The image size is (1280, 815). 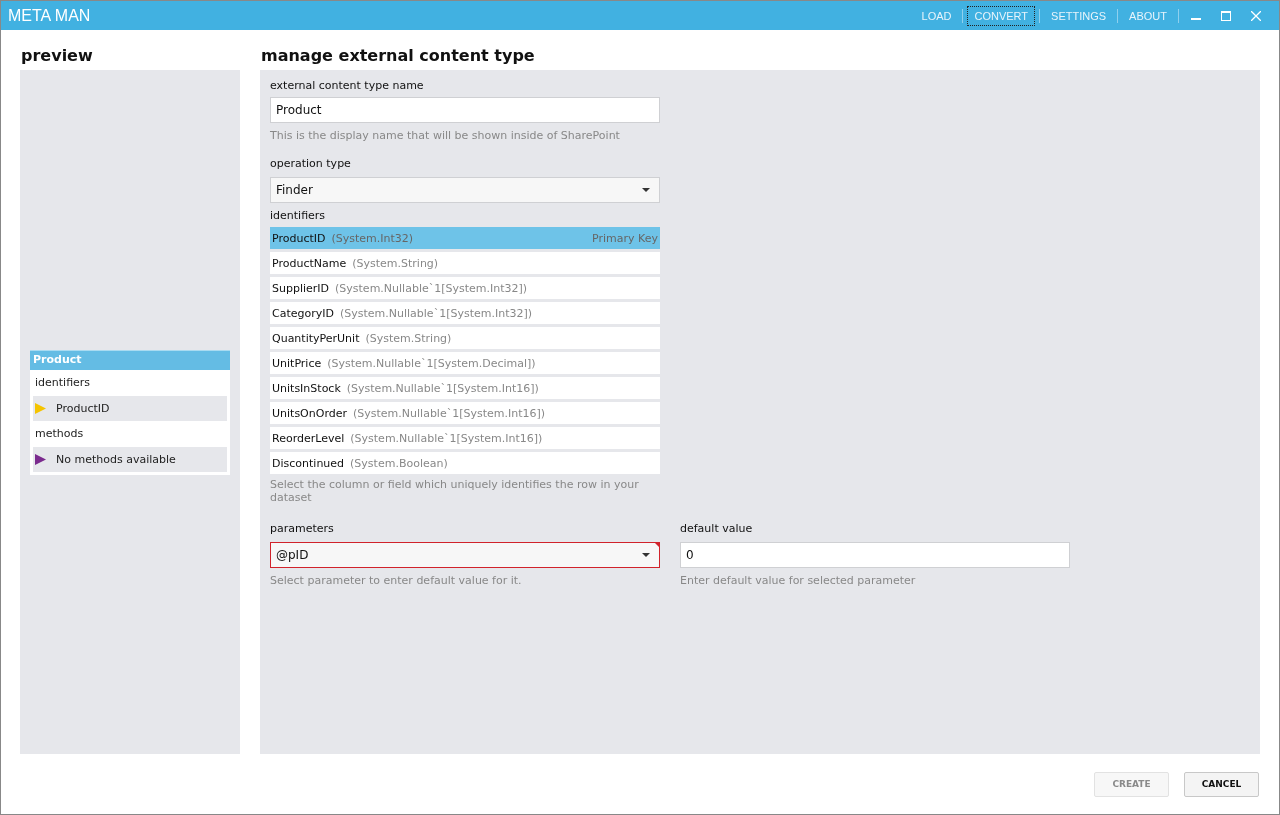 What do you see at coordinates (299, 238) in the screenshot?
I see `column-name: ProductID` at bounding box center [299, 238].